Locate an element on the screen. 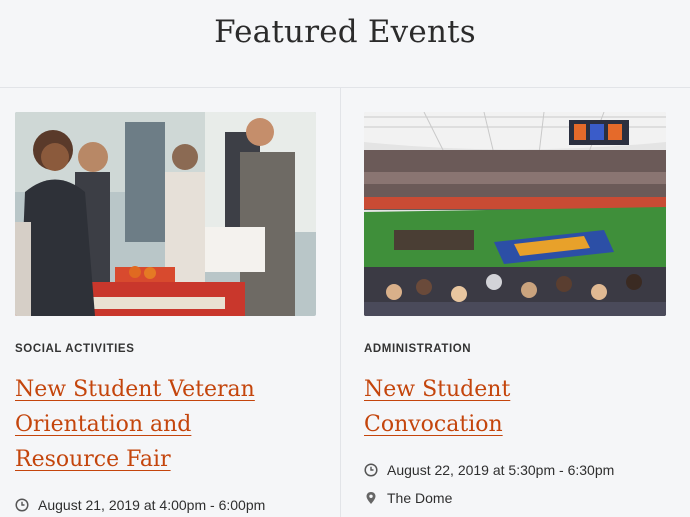 This screenshot has width=690, height=517. event-title-link: New Student Convocation is located at coordinates (504, 407).